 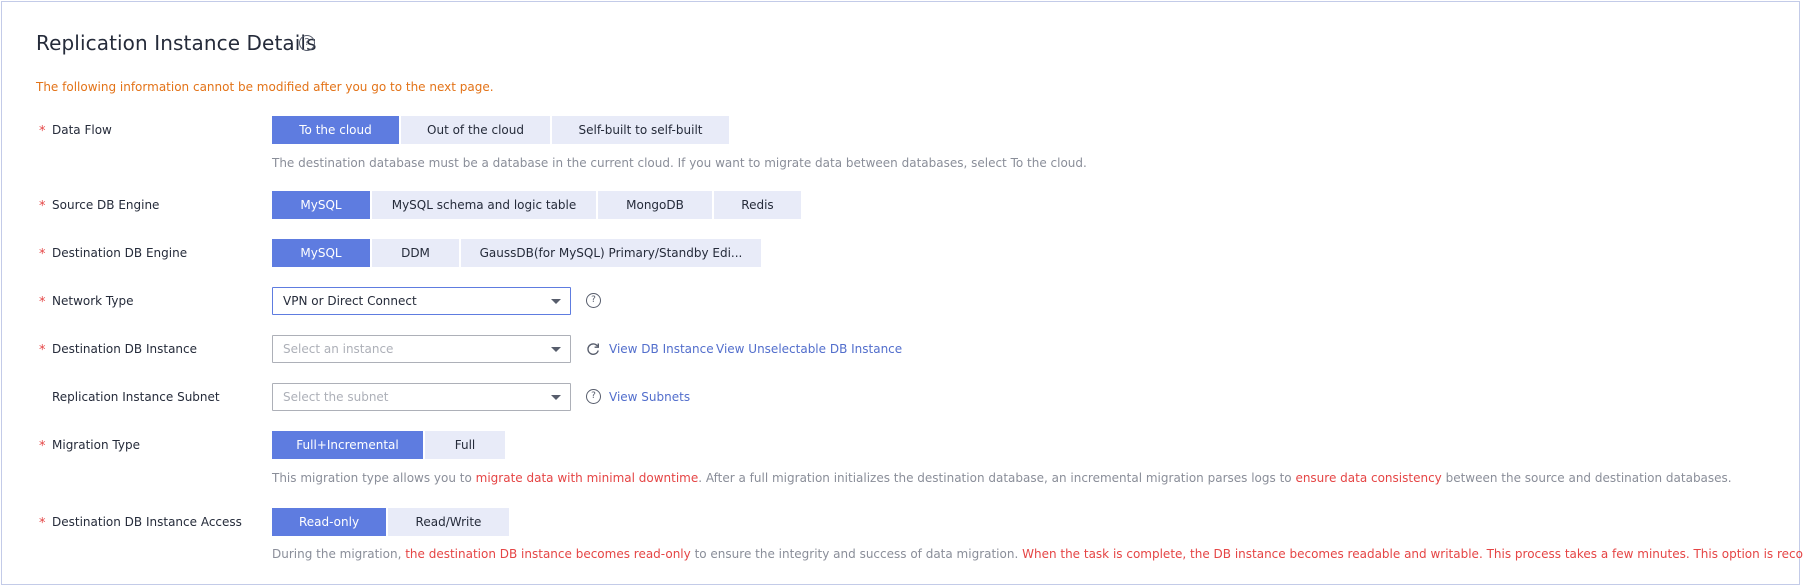 I want to click on view-db-instance-link: View DB Instance, so click(x=661, y=349).